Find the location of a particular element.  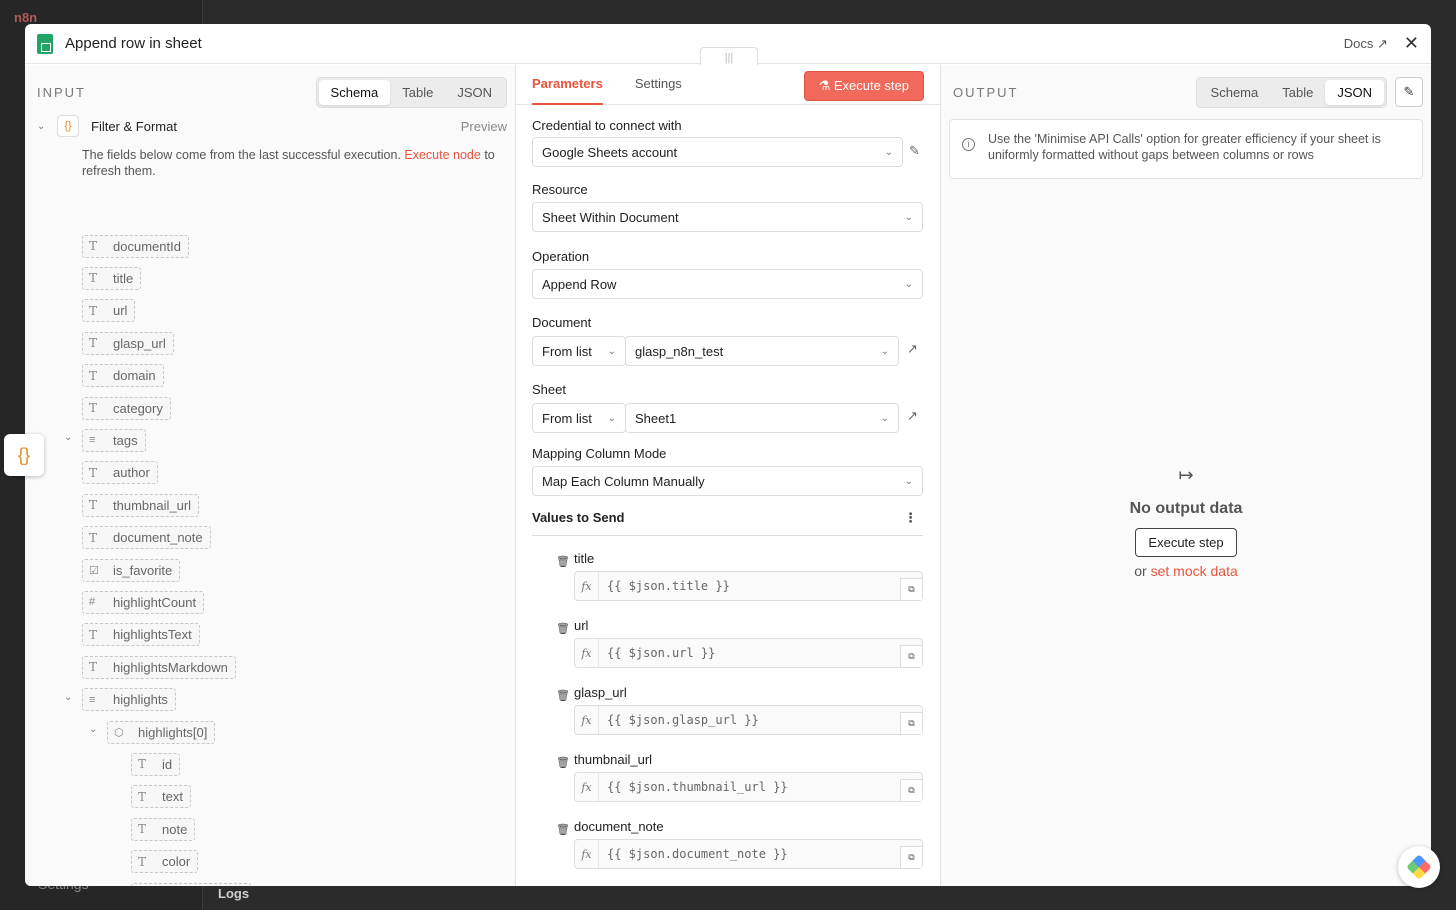

schema-field-pill: Tdocument_note is located at coordinates (146, 538).